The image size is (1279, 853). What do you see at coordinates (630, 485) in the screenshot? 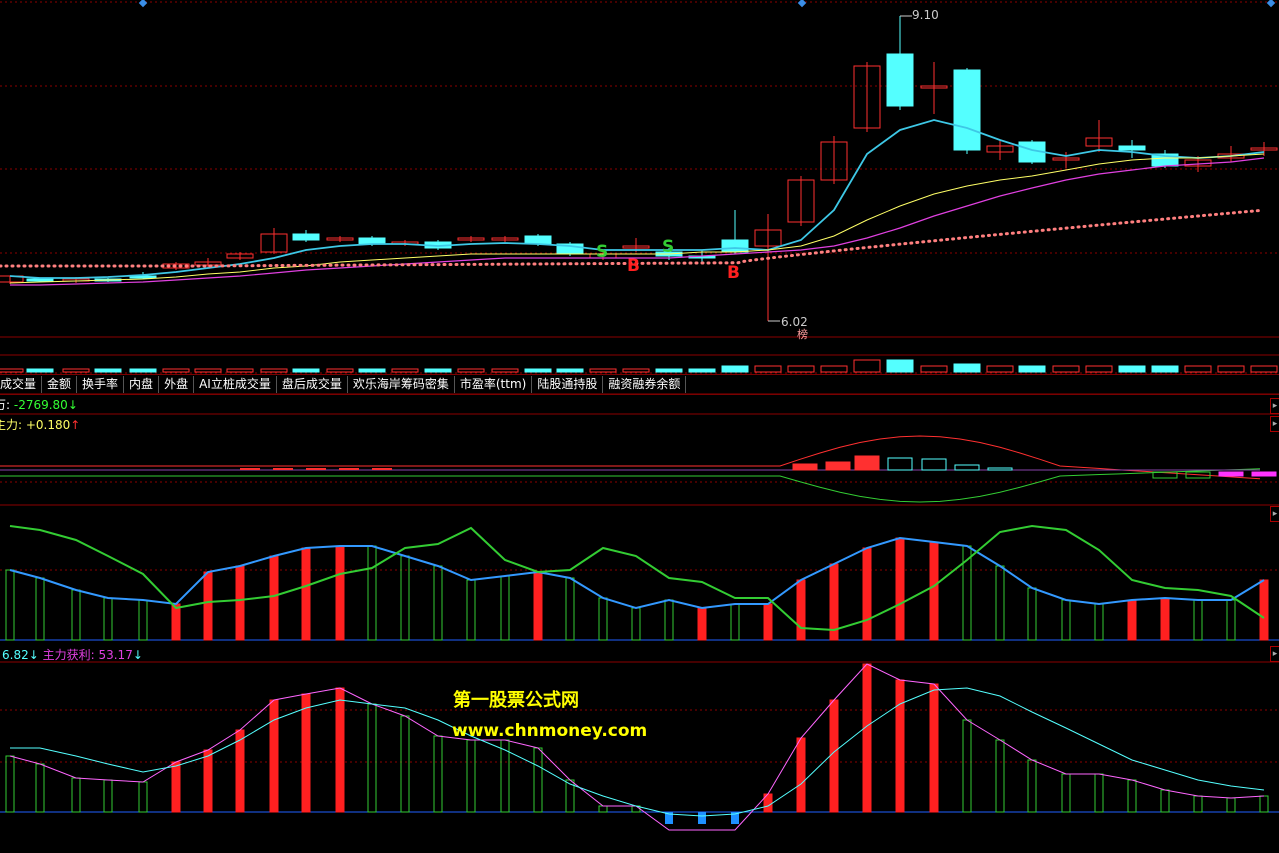
I see `indicator1-green-line` at bounding box center [630, 485].